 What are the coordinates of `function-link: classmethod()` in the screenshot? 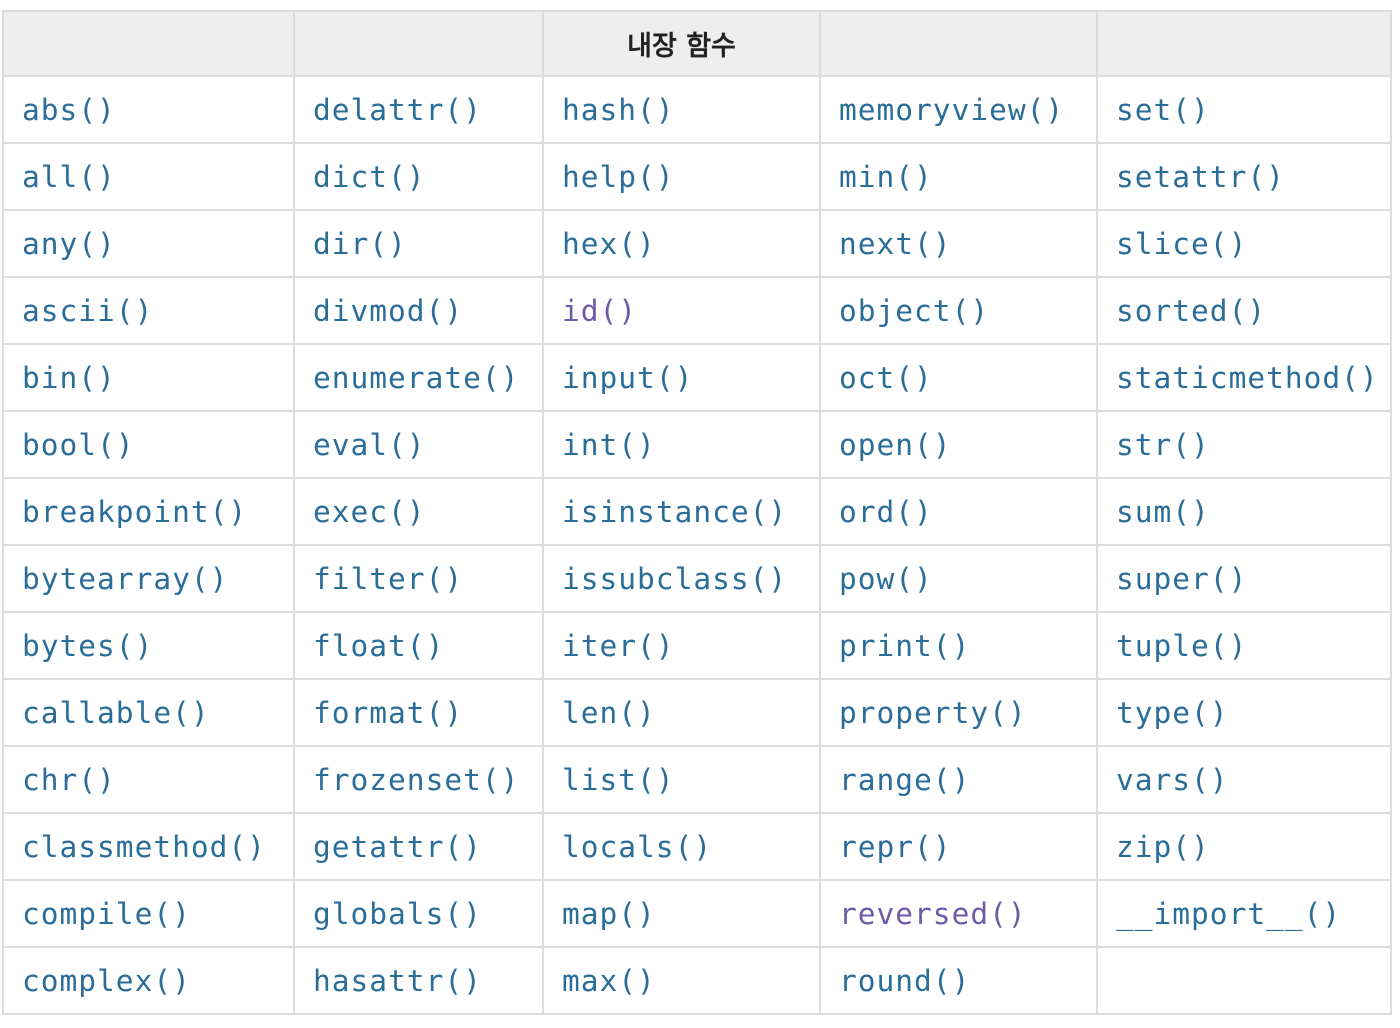 It's located at (144, 847).